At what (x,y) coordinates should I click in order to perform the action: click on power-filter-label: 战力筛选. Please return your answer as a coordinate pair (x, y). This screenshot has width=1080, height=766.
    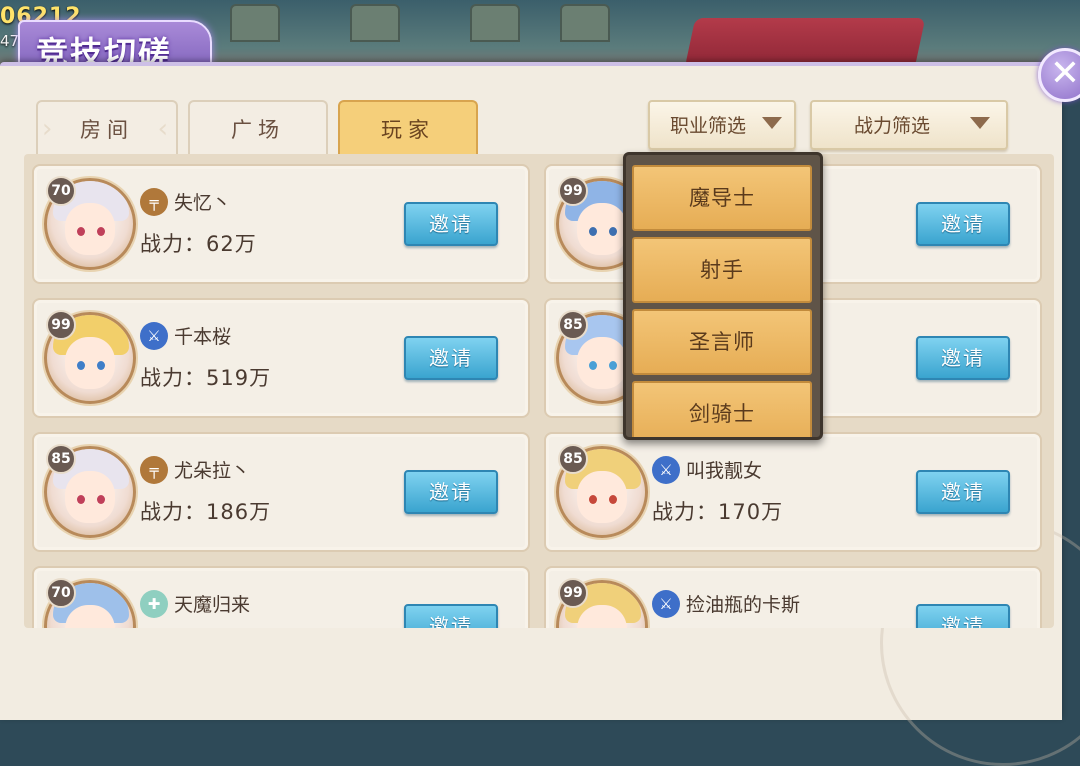
    Looking at the image, I should click on (892, 126).